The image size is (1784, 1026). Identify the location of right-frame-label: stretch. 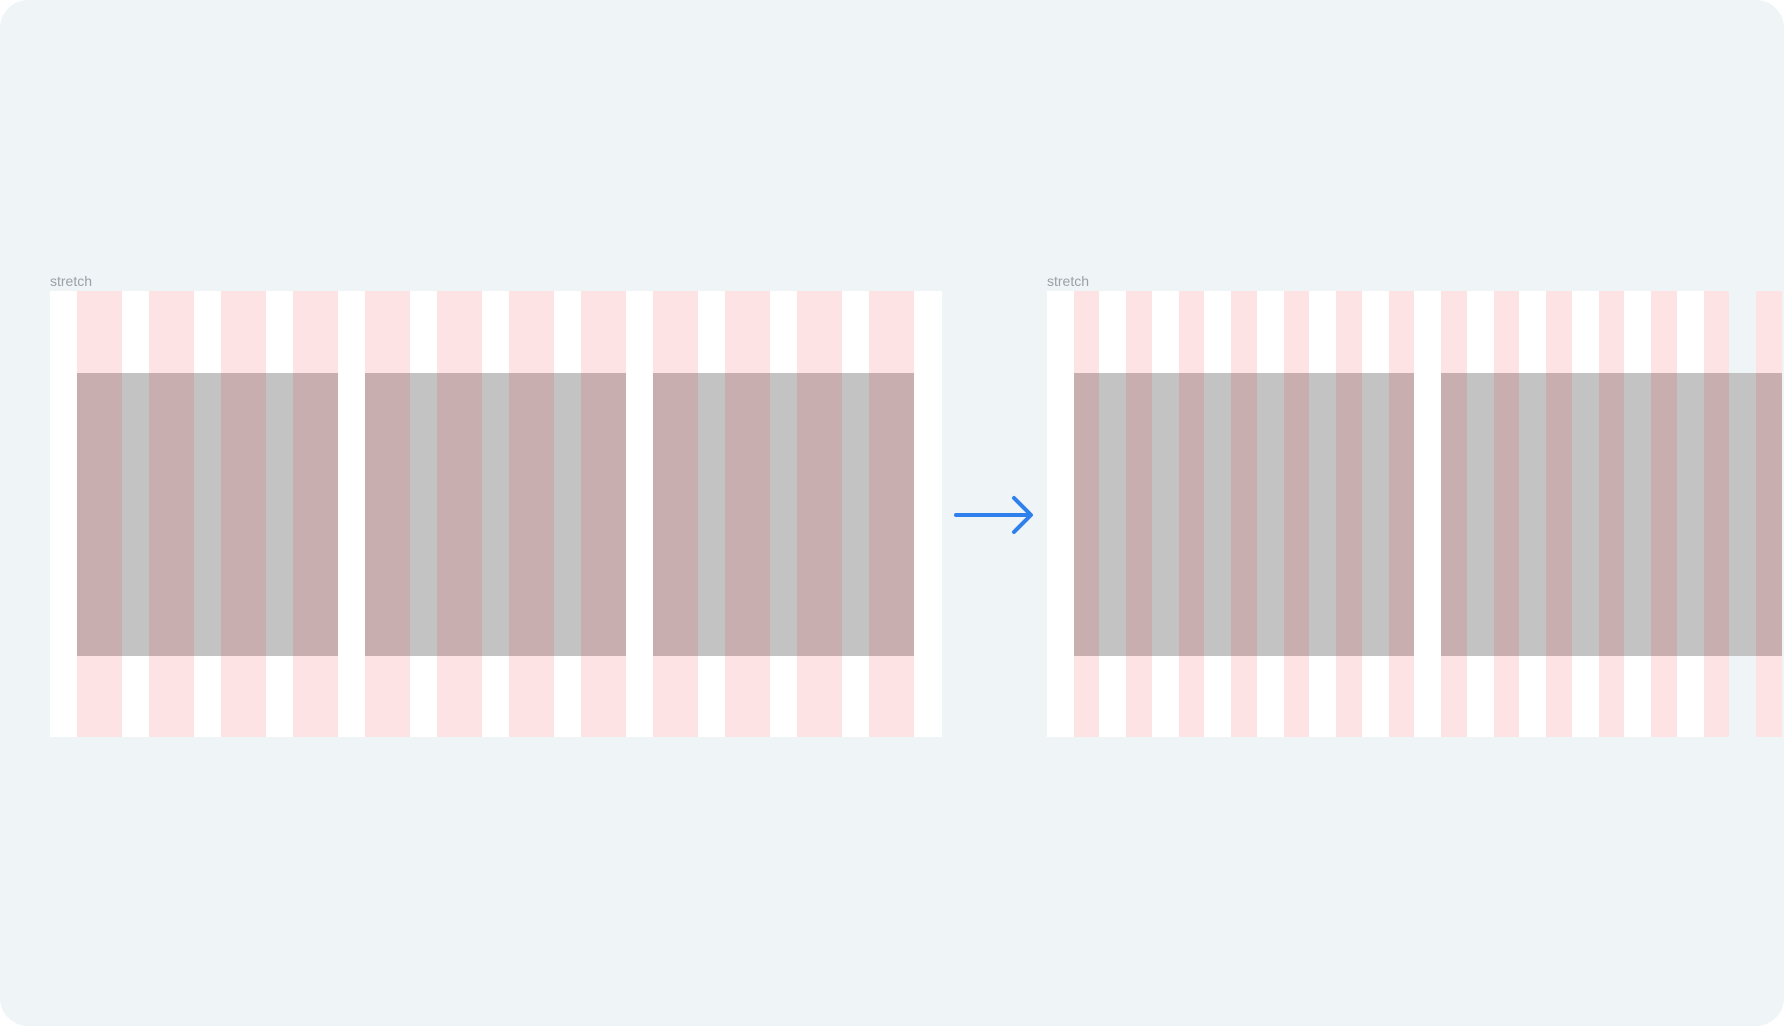
(1068, 281).